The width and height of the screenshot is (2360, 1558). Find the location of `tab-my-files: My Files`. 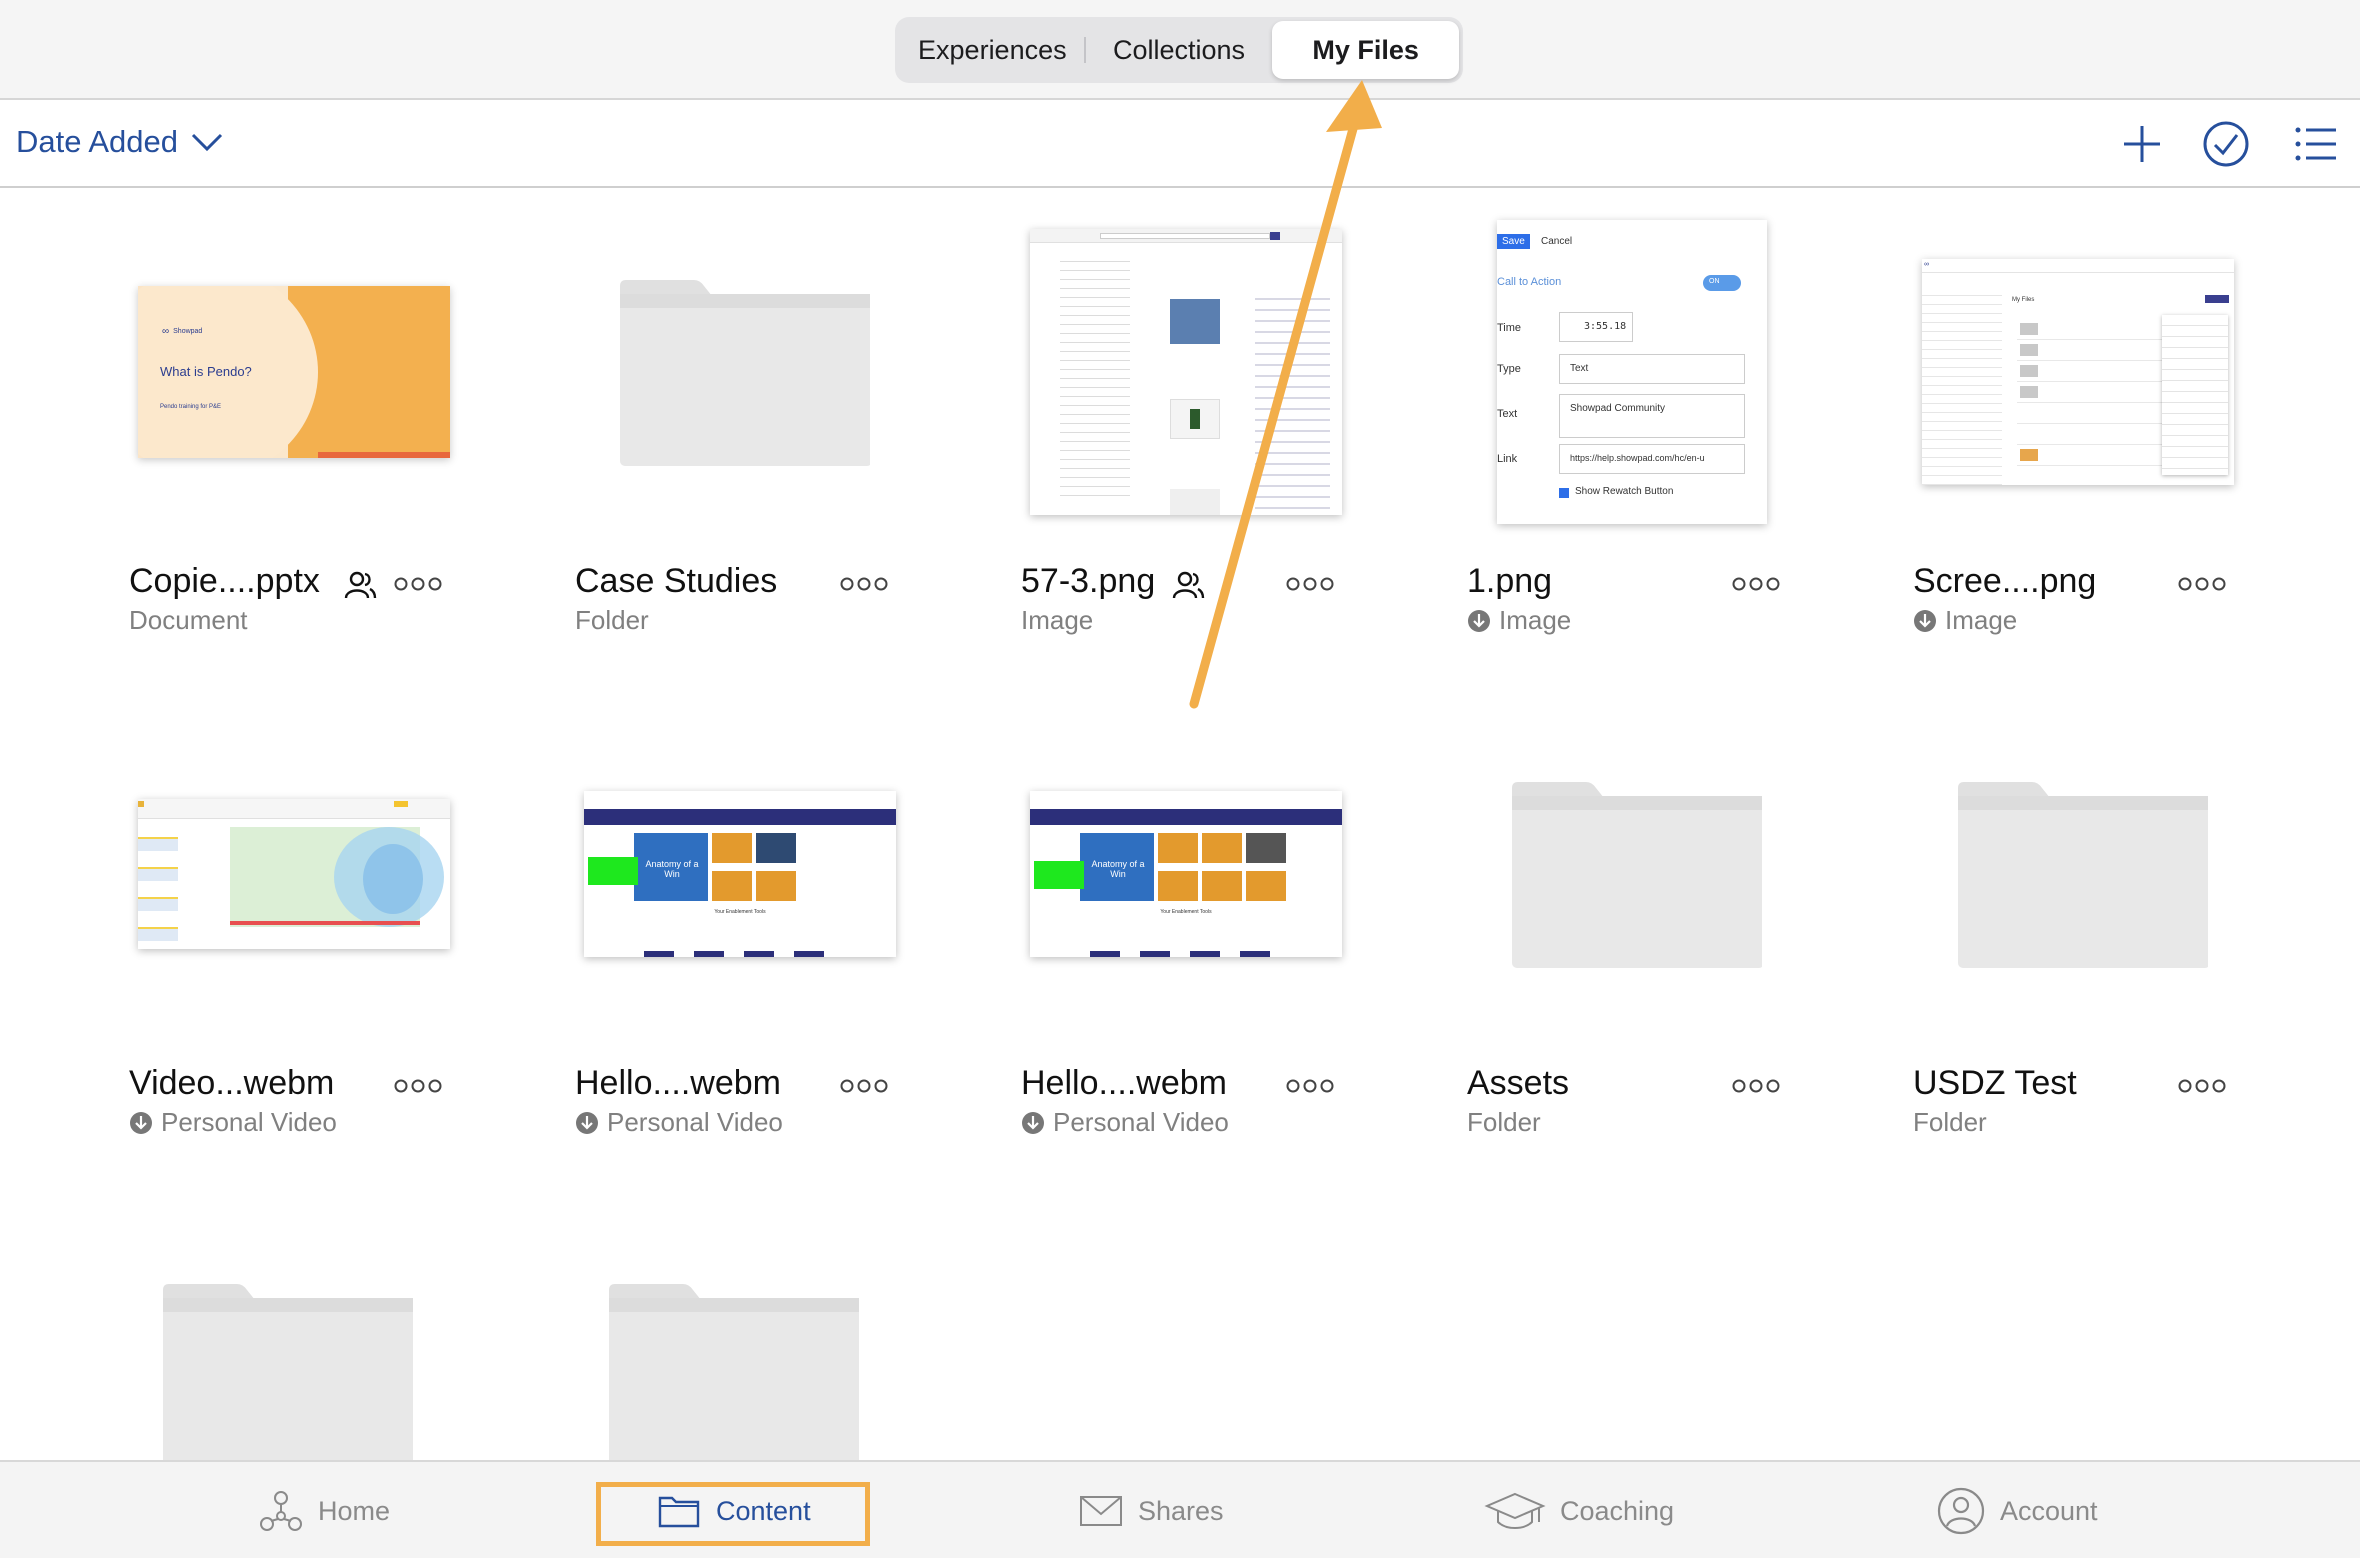

tab-my-files: My Files is located at coordinates (1366, 50).